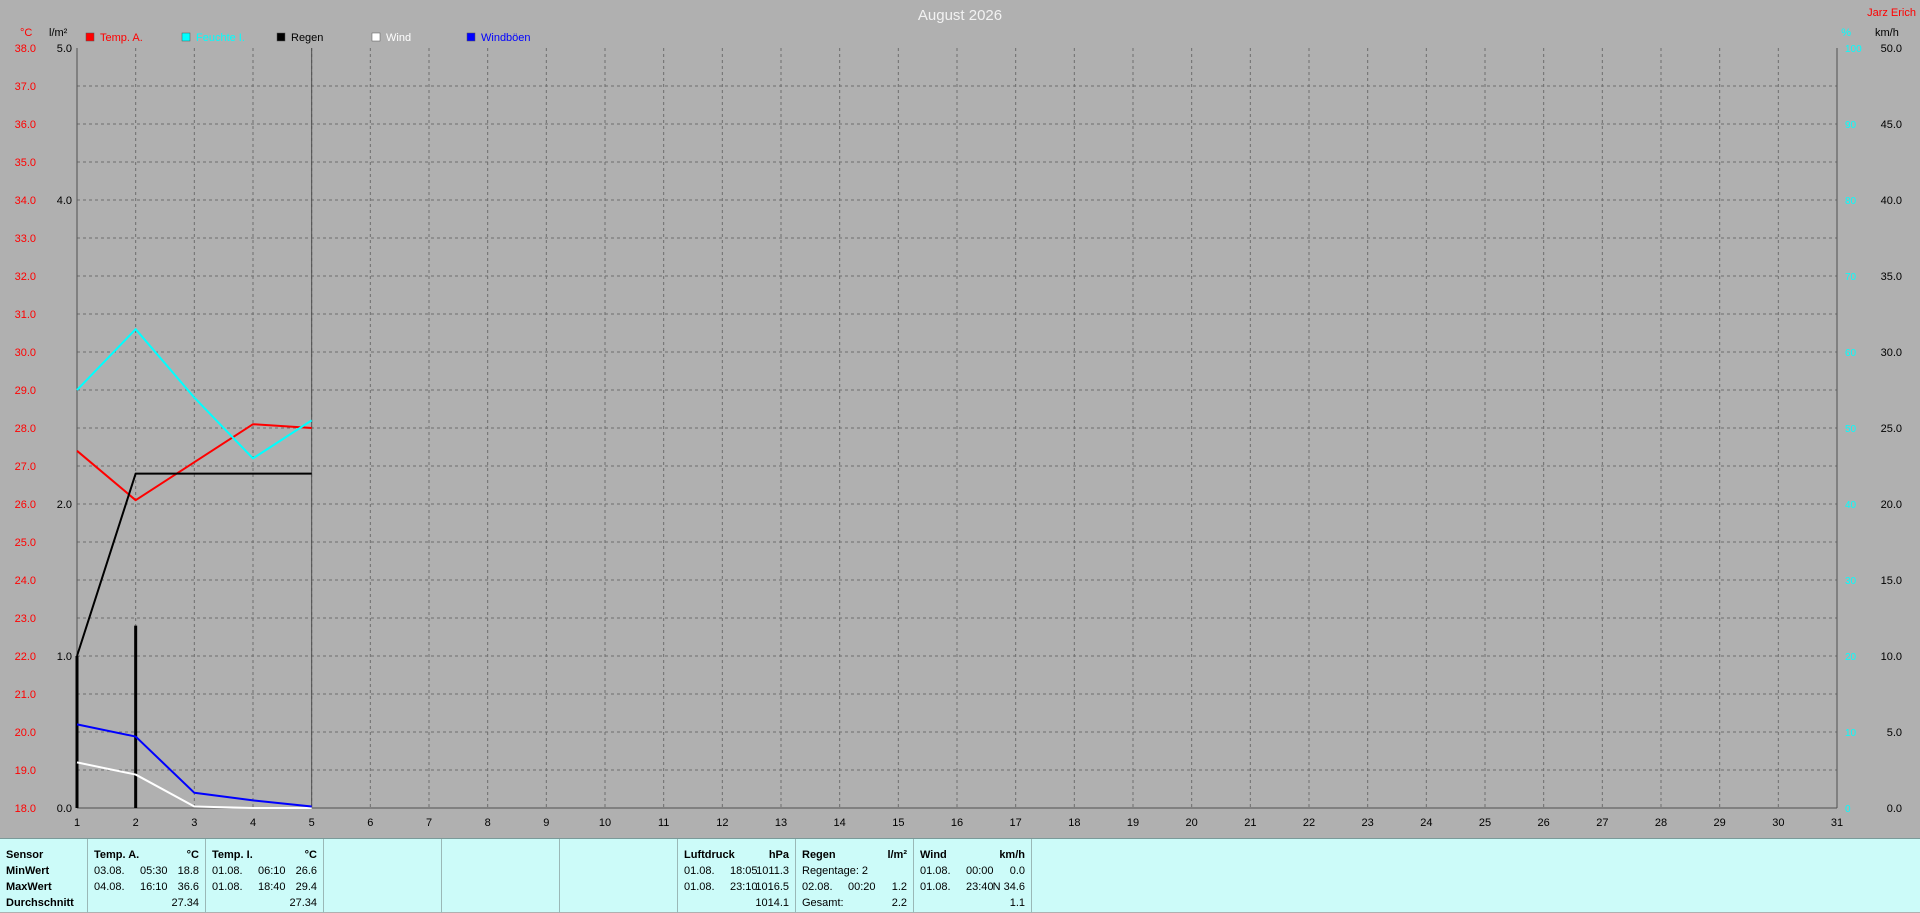 The width and height of the screenshot is (1920, 913). Describe the element at coordinates (192, 855) in the screenshot. I see `temp-a-unit: °C` at that location.